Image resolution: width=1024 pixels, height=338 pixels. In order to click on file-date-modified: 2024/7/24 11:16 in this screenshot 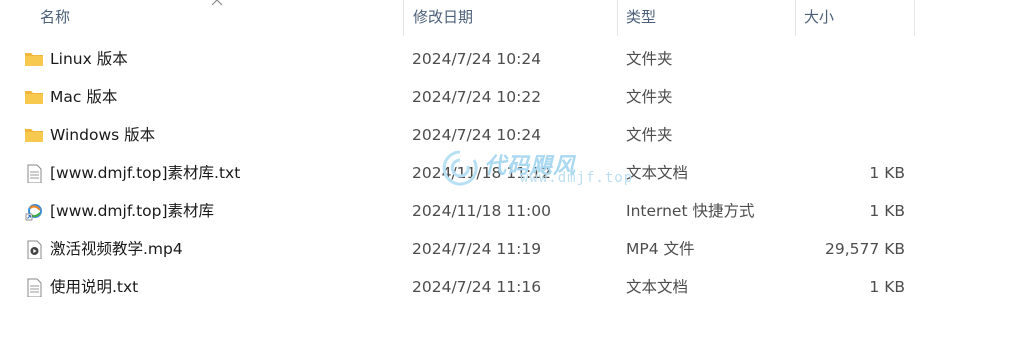, I will do `click(477, 287)`.